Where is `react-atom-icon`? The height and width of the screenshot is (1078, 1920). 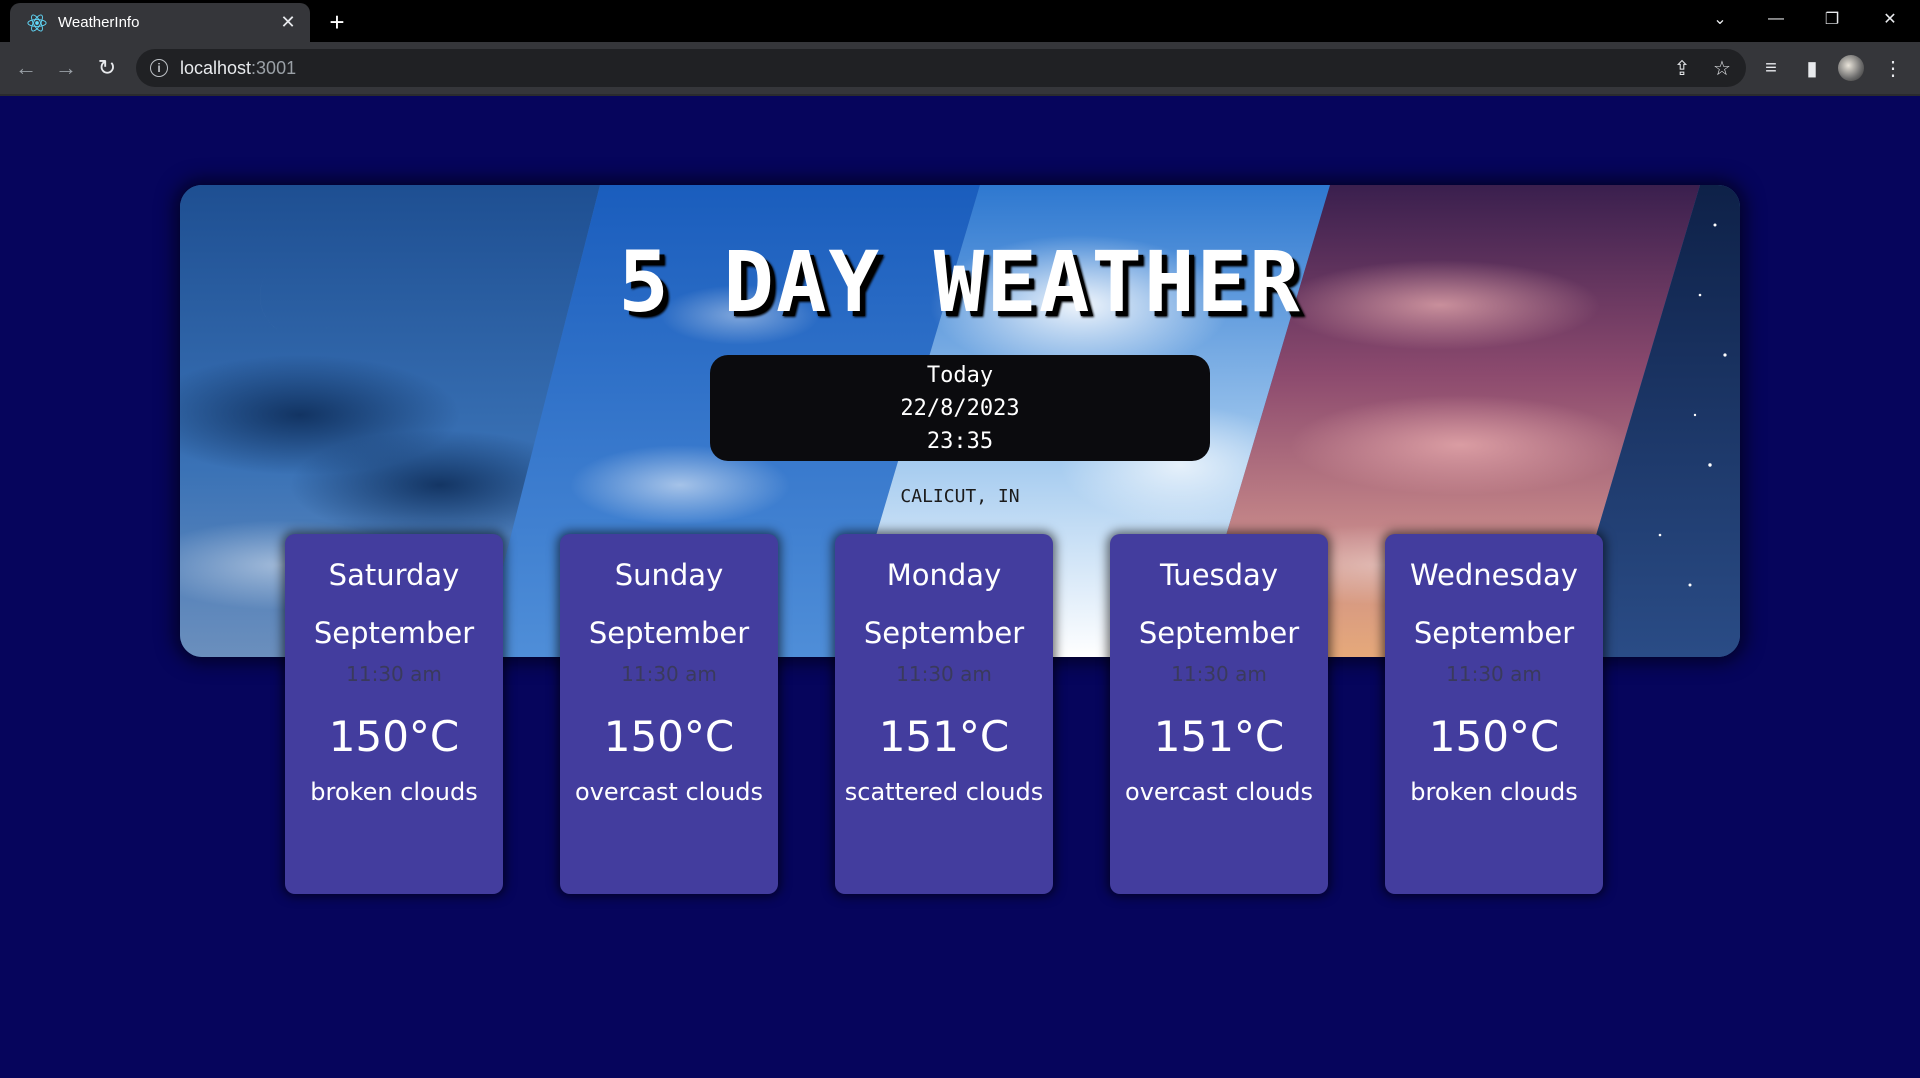 react-atom-icon is located at coordinates (37, 23).